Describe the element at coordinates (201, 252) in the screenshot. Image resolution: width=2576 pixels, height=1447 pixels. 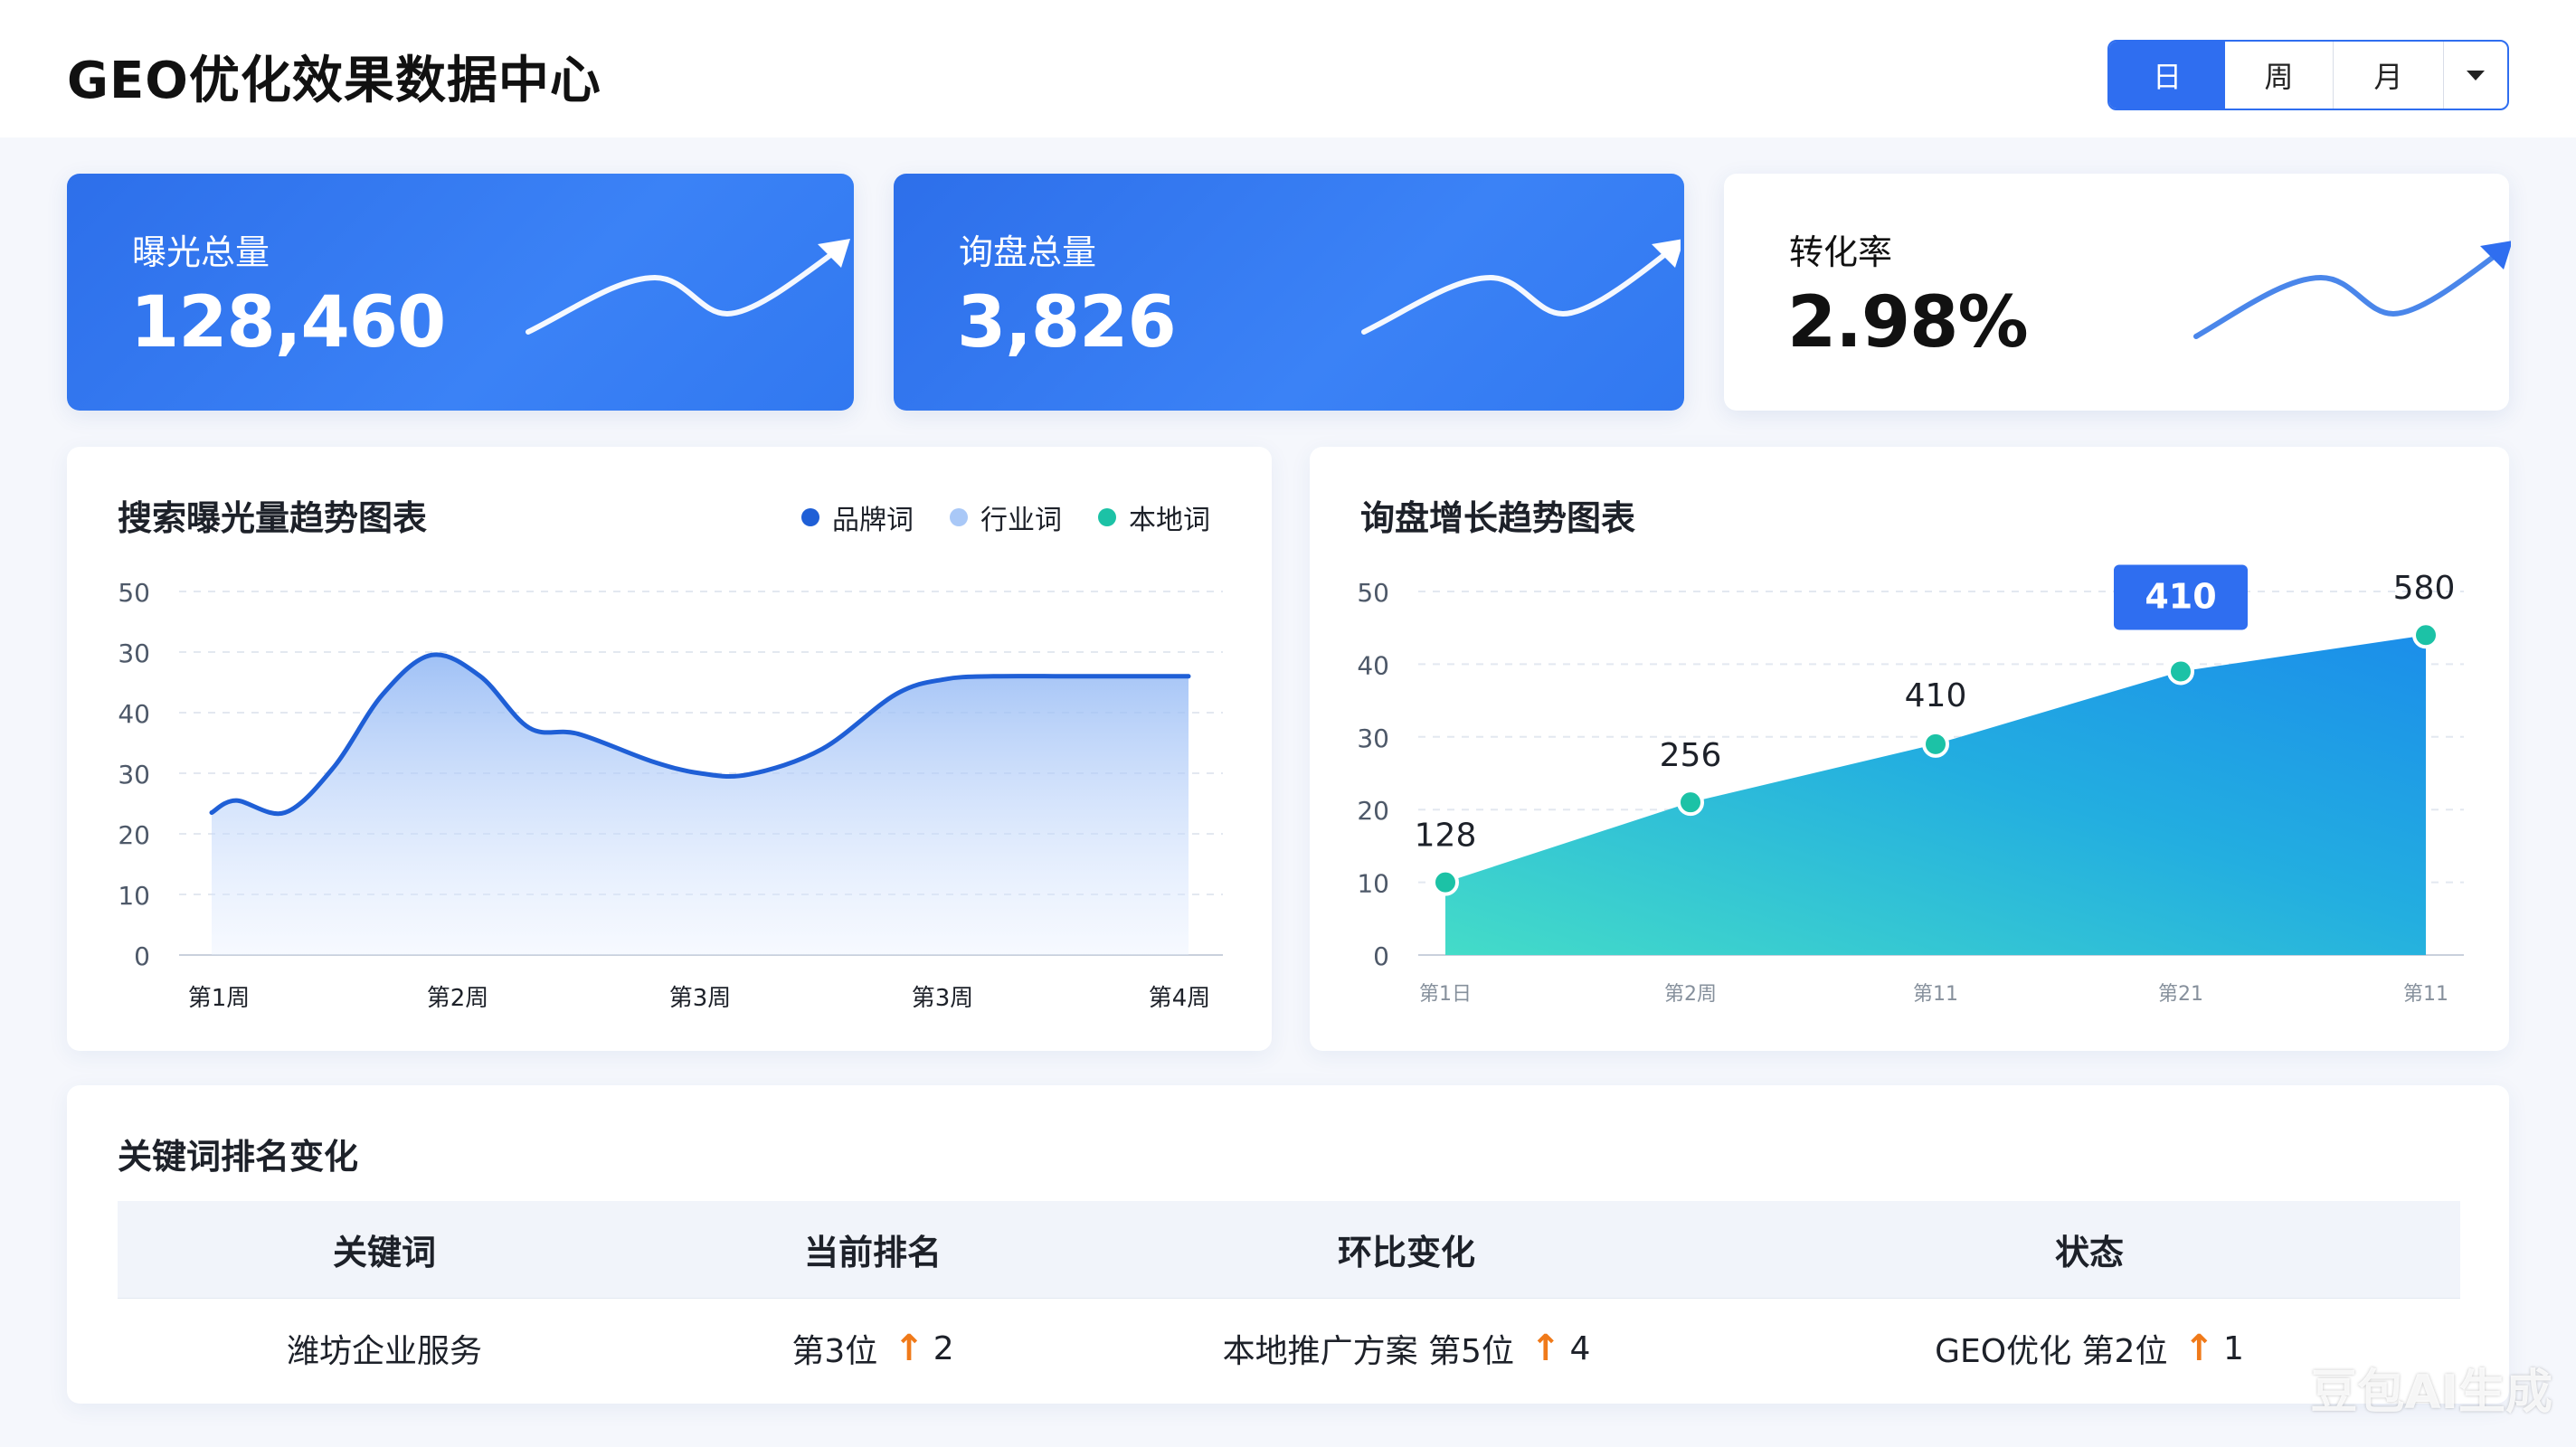
I see `kpi-label: 曝光总量` at that location.